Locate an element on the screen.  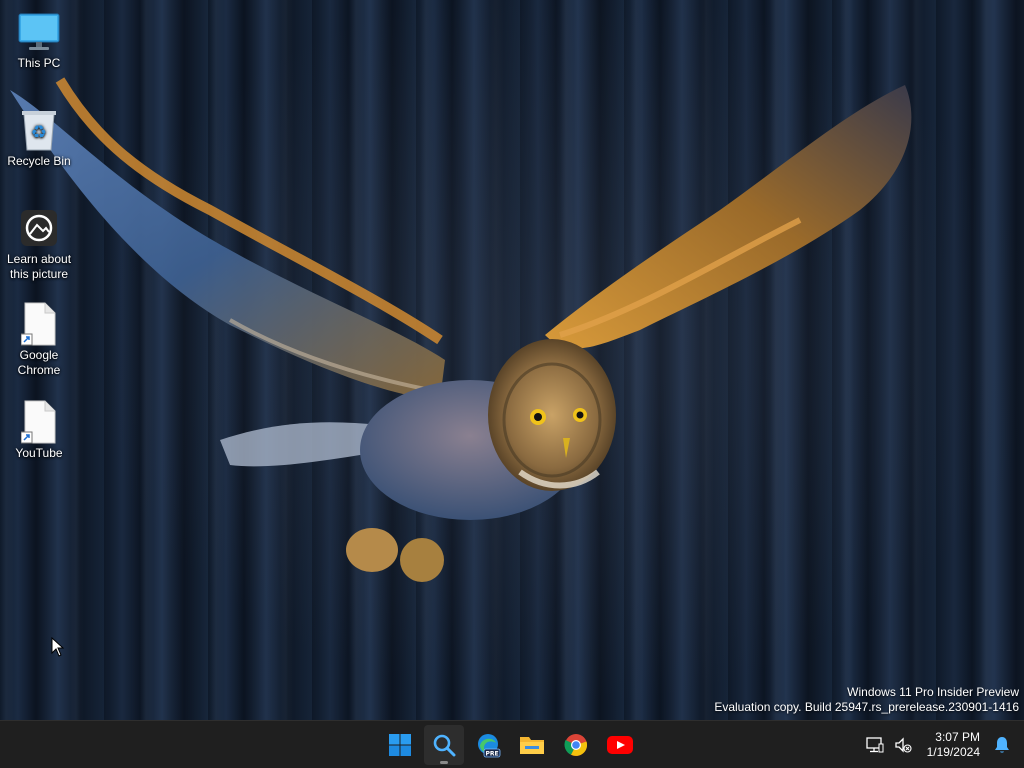
desktop-icon-youtube: YouTube is located at coordinates (39, 430).